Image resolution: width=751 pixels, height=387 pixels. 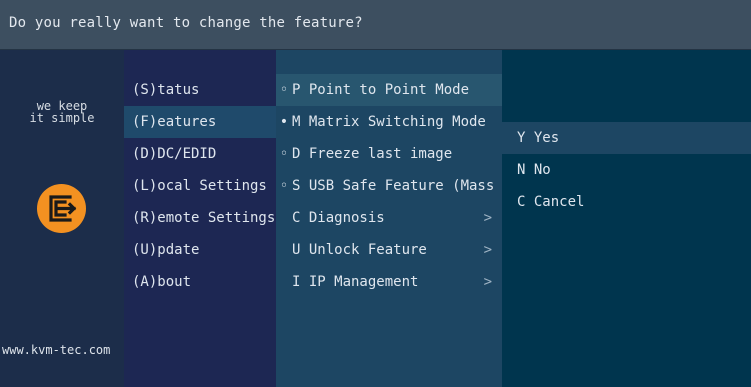 I want to click on menu-item-label: (U)pdate, so click(x=166, y=250).